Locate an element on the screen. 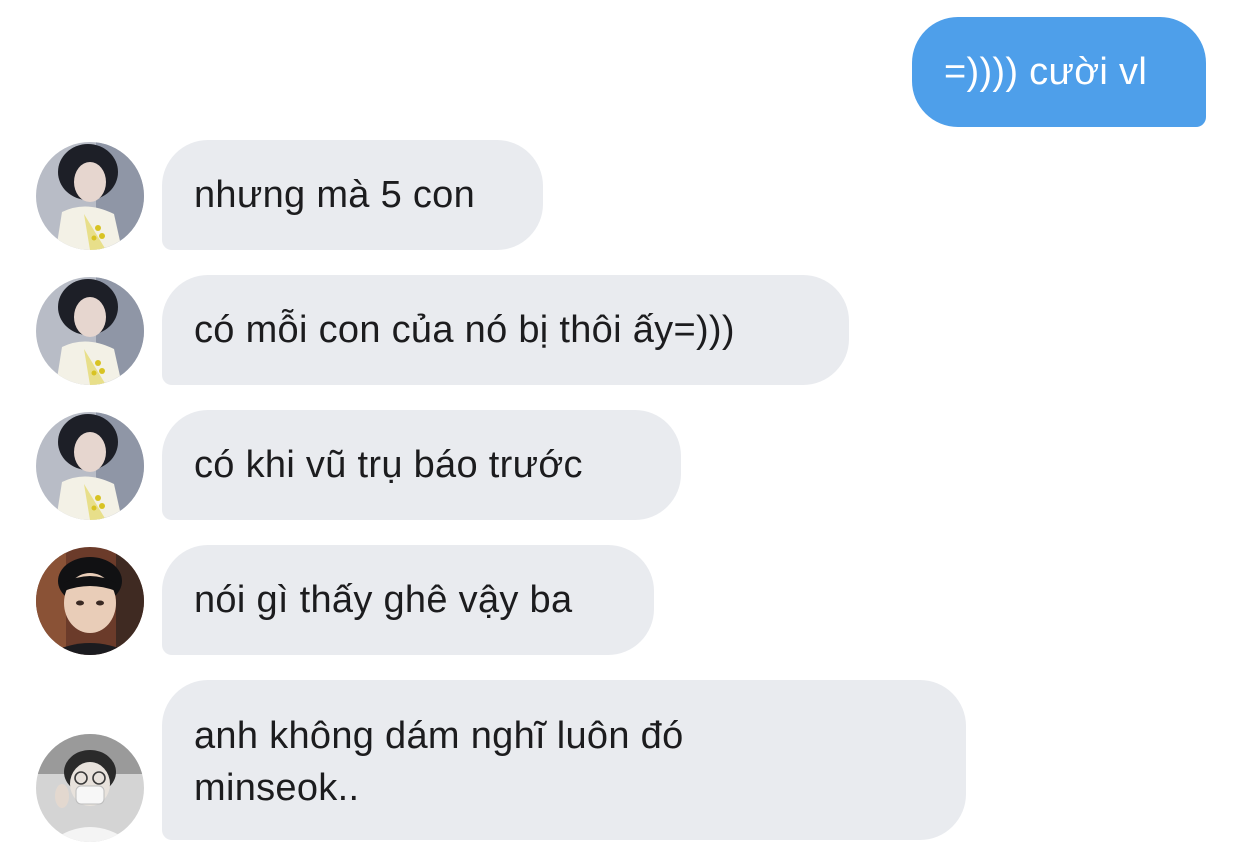 The height and width of the screenshot is (854, 1242). incoming-message-bubble: anh không dám nghĩ luôn đó minseok.. is located at coordinates (564, 760).